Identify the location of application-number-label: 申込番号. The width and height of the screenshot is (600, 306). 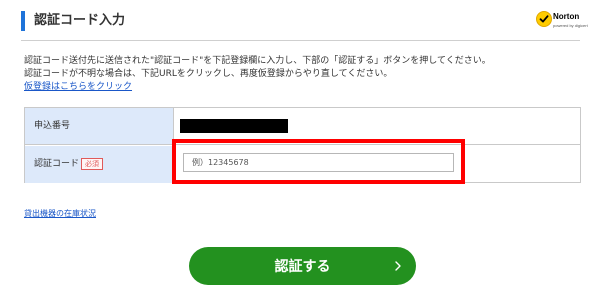
(52, 126).